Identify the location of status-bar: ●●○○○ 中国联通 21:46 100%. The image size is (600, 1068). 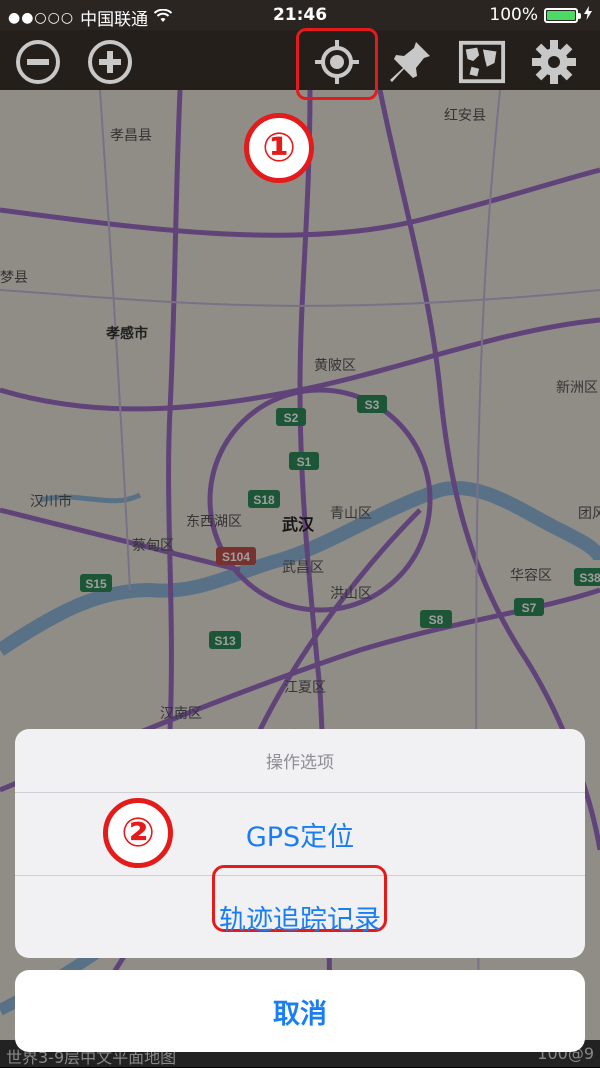
(300, 15).